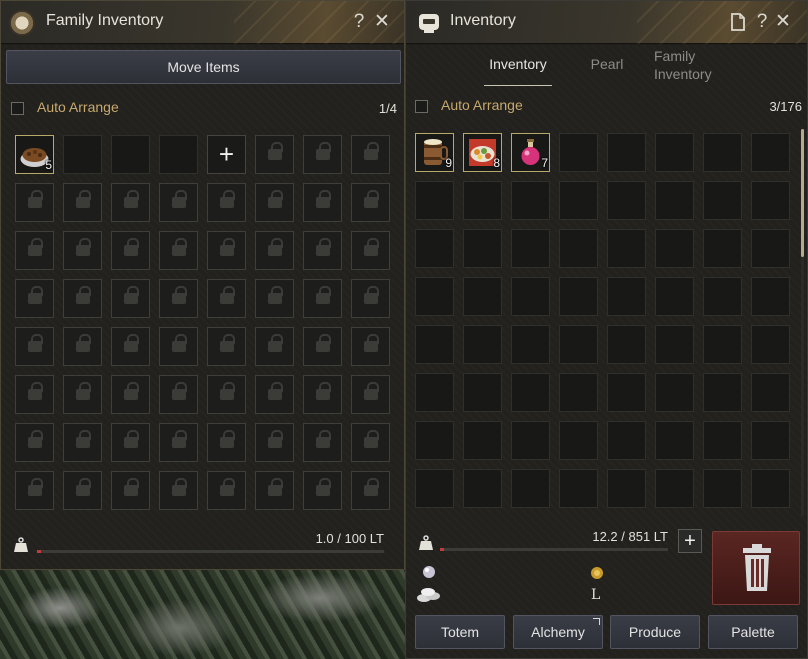 The height and width of the screenshot is (659, 808). What do you see at coordinates (203, 67) in the screenshot?
I see `move-items-button: Move Items` at bounding box center [203, 67].